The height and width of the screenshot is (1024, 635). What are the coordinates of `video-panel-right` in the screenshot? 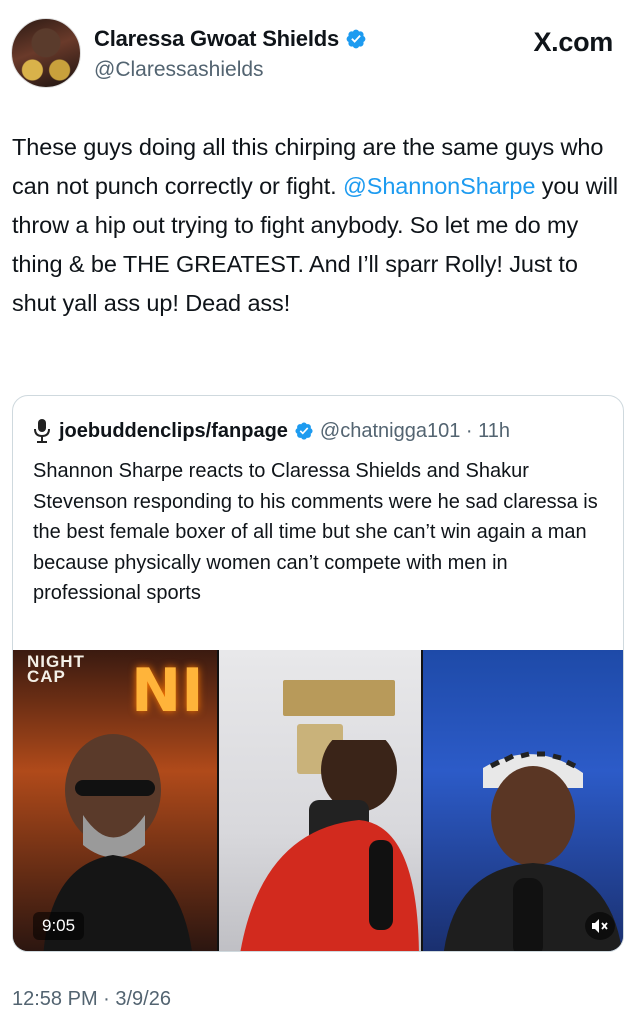 It's located at (523, 800).